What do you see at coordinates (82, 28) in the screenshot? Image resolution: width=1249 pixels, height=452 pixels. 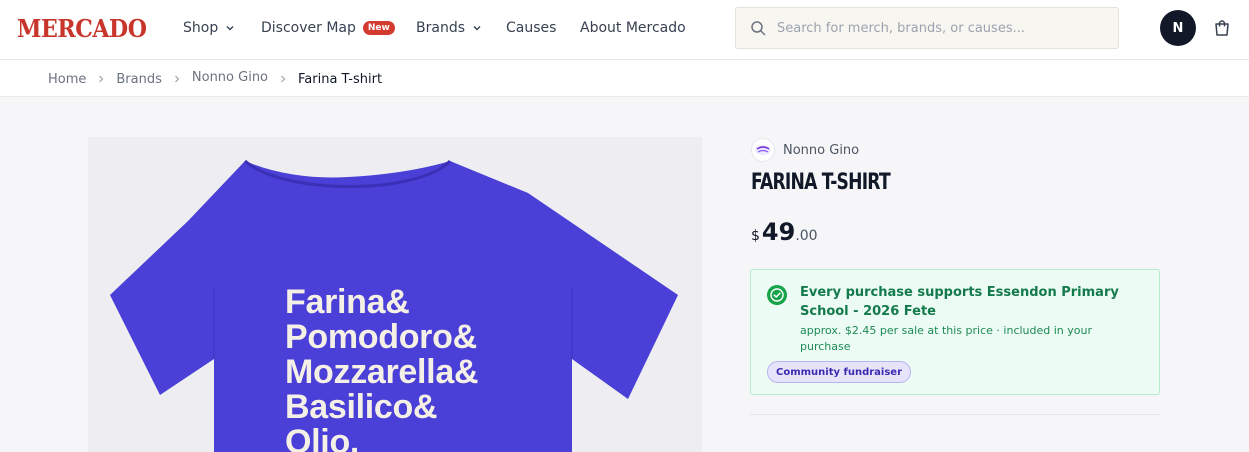 I see `mercado-logo: MERCADO` at bounding box center [82, 28].